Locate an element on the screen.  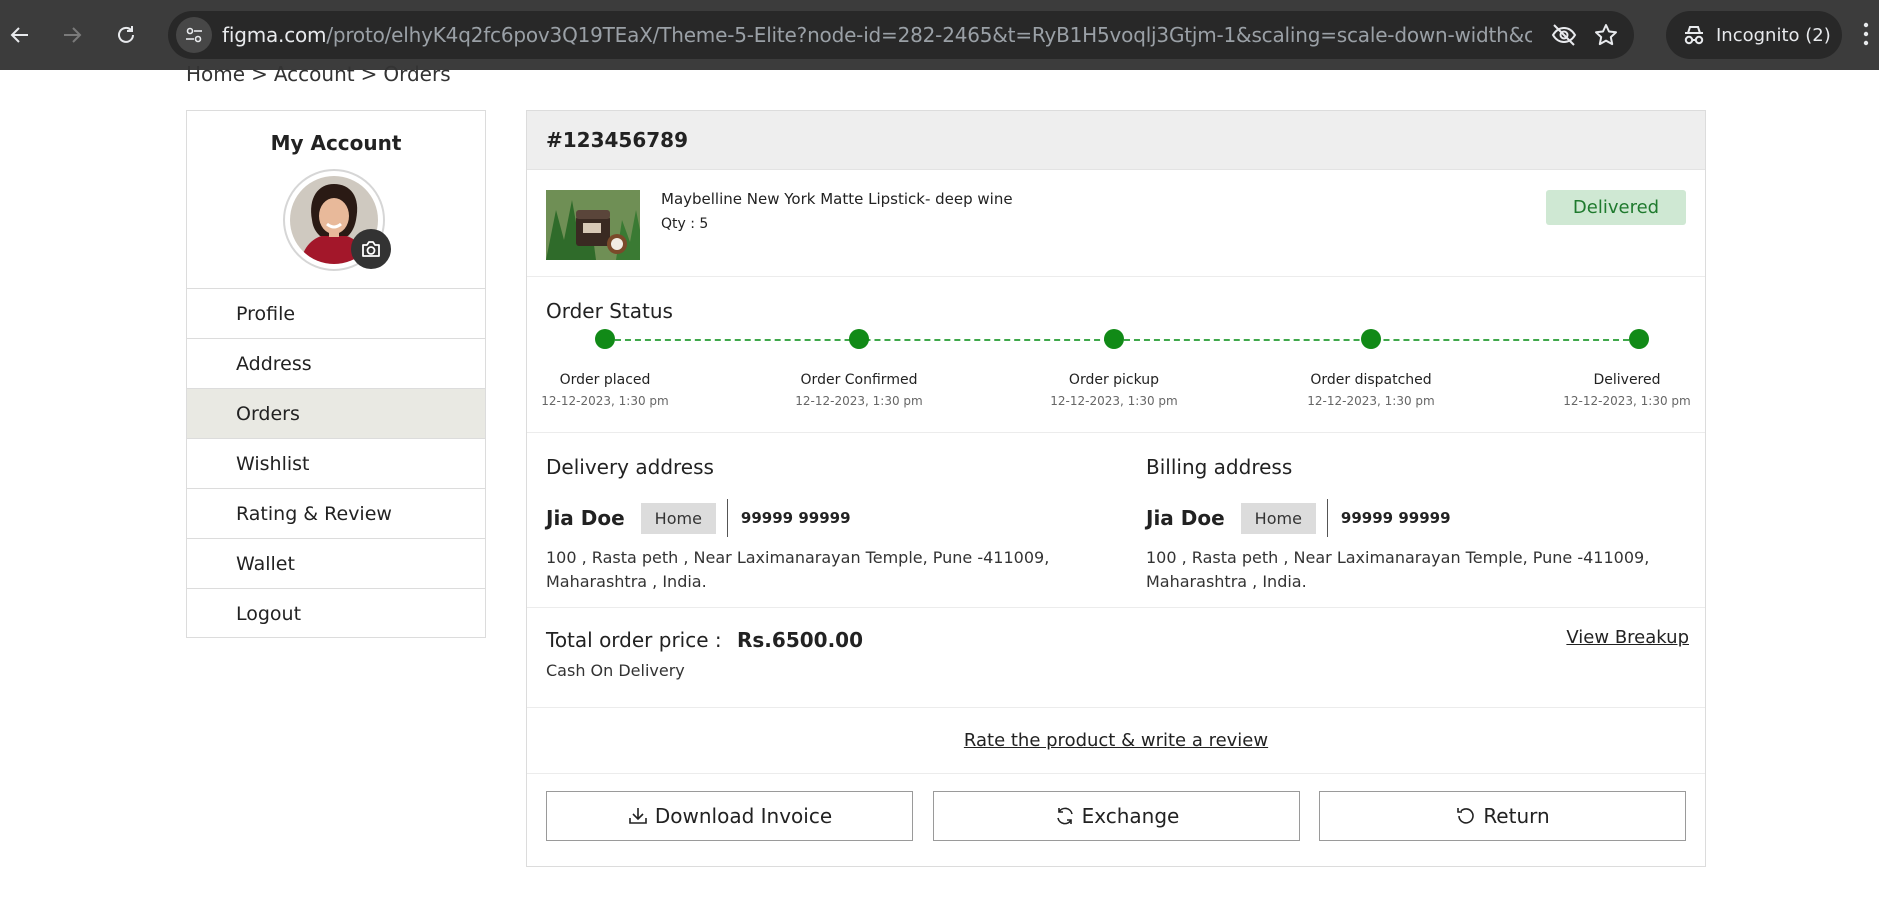
breadcrumb: Home > Account > Orders is located at coordinates (318, 74).